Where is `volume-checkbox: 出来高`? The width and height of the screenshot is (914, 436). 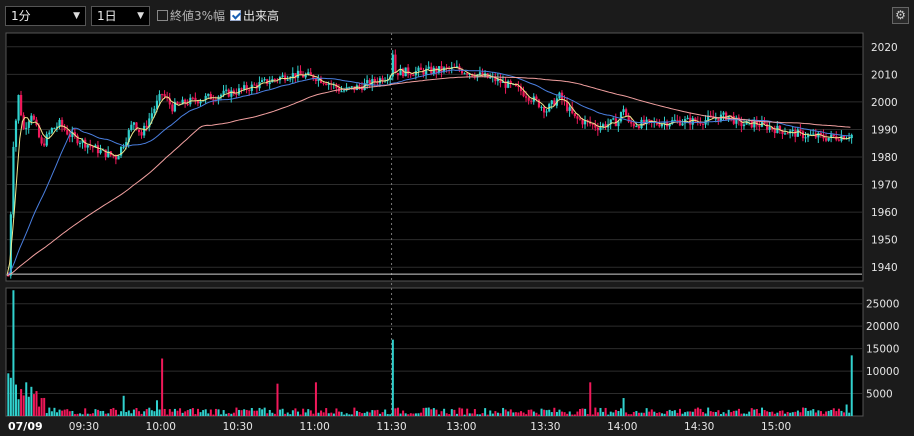 volume-checkbox: 出来高 is located at coordinates (254, 16).